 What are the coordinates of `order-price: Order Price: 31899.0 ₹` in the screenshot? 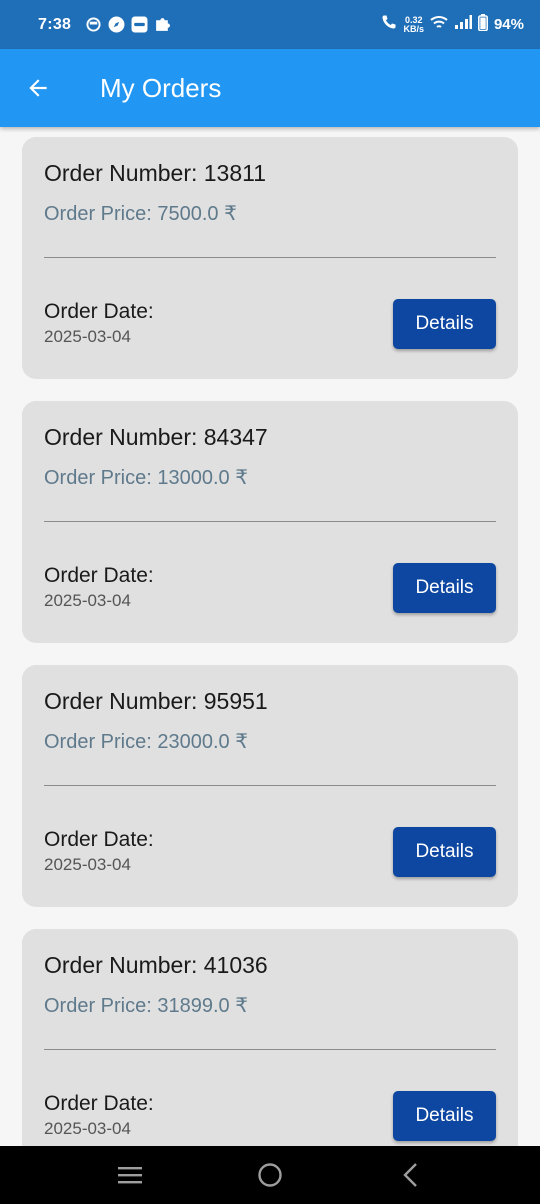 It's located at (146, 1006).